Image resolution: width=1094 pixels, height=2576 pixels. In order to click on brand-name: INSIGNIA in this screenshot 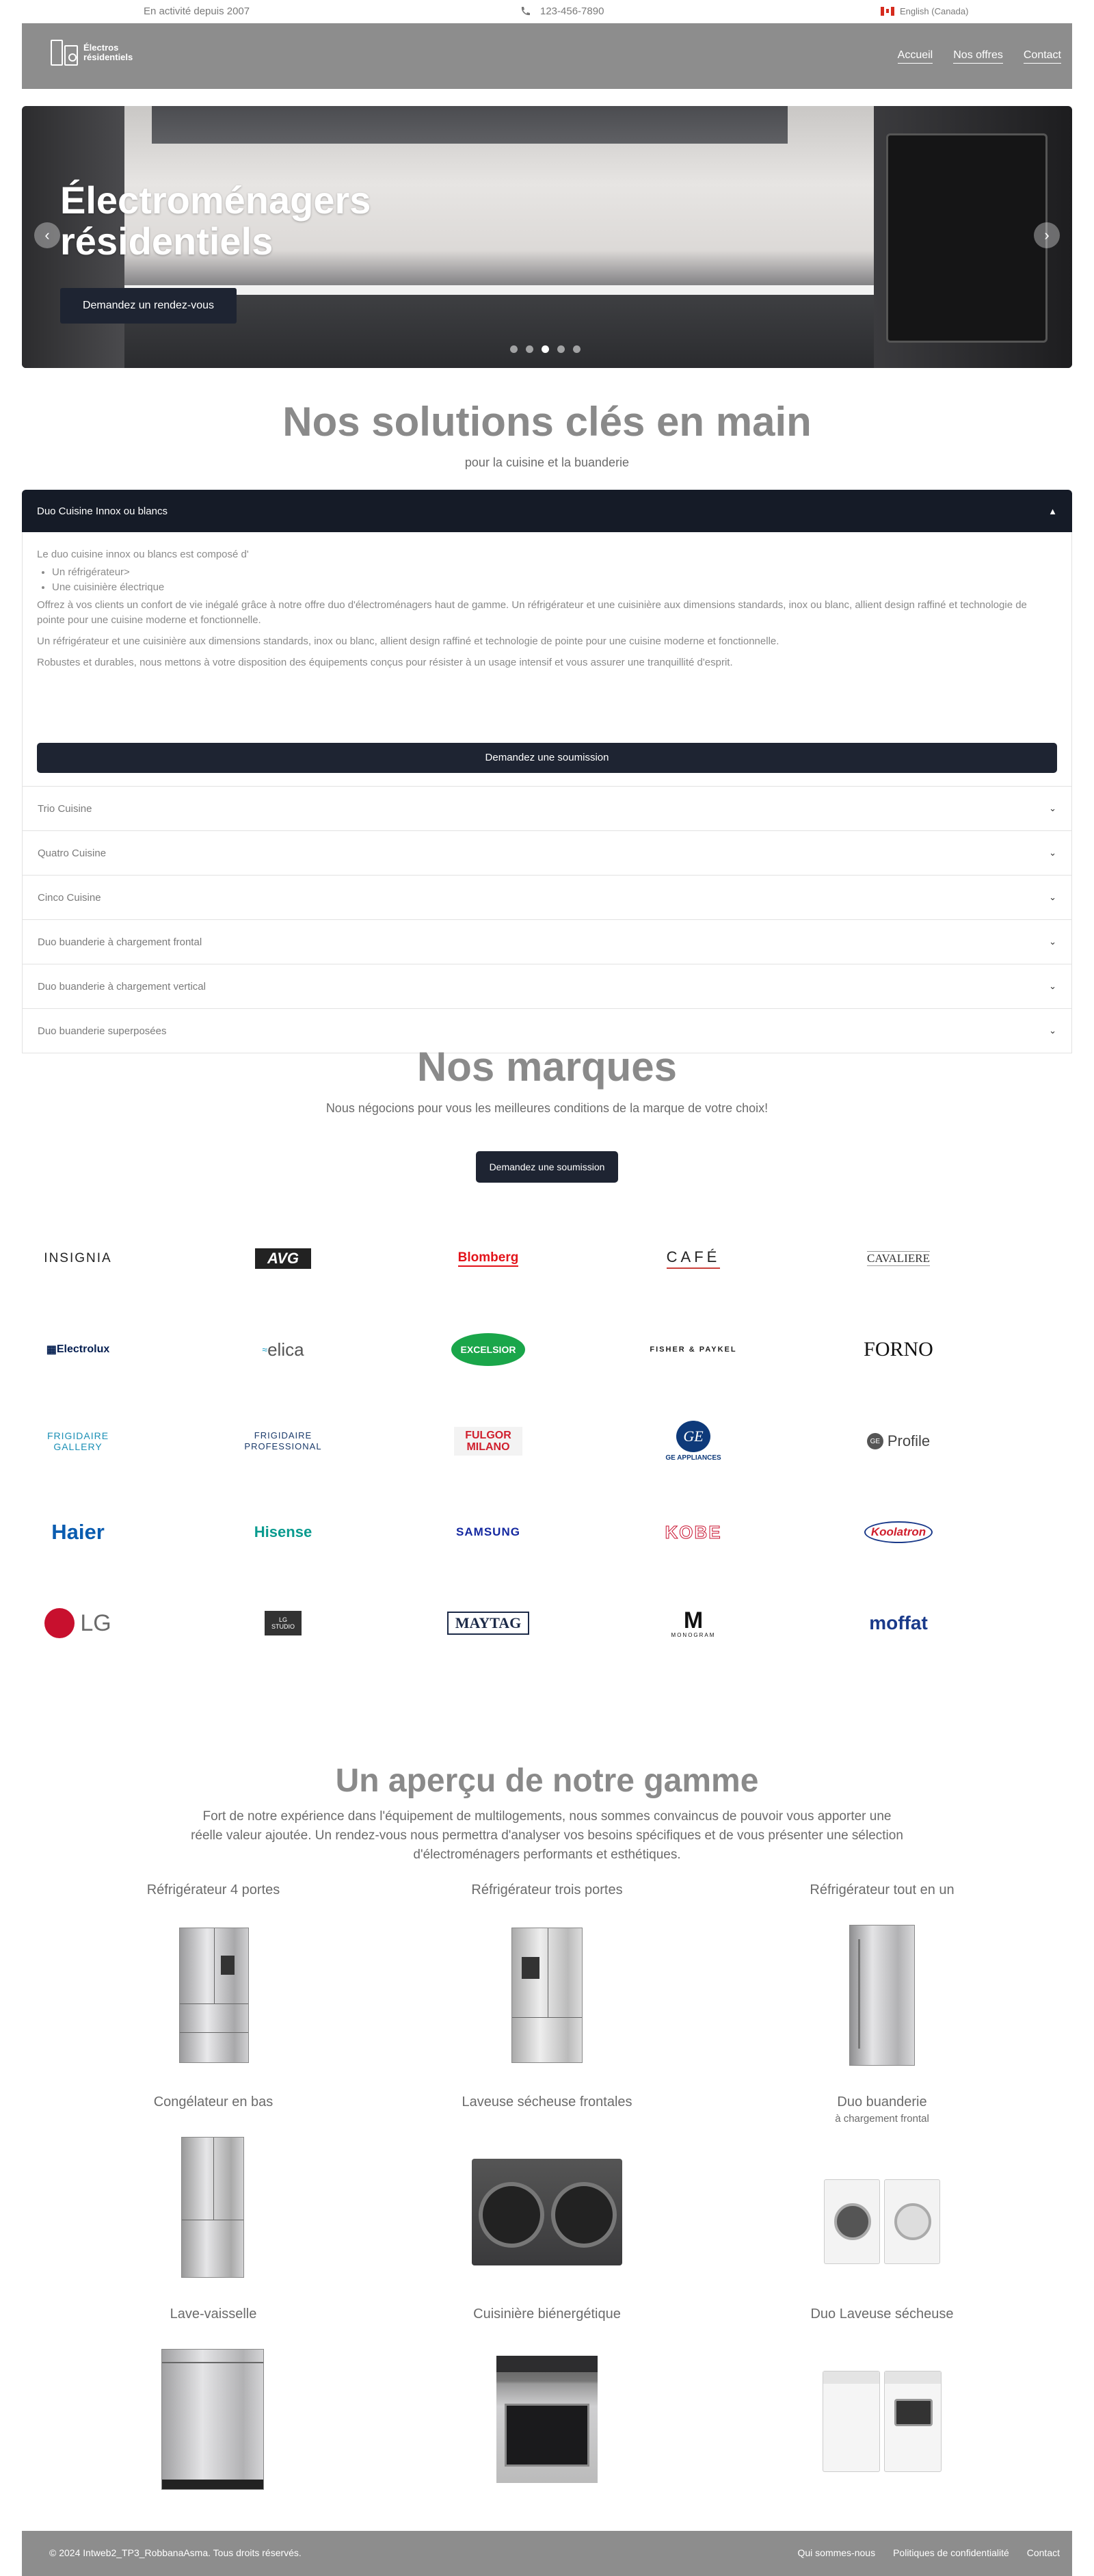, I will do `click(78, 1258)`.